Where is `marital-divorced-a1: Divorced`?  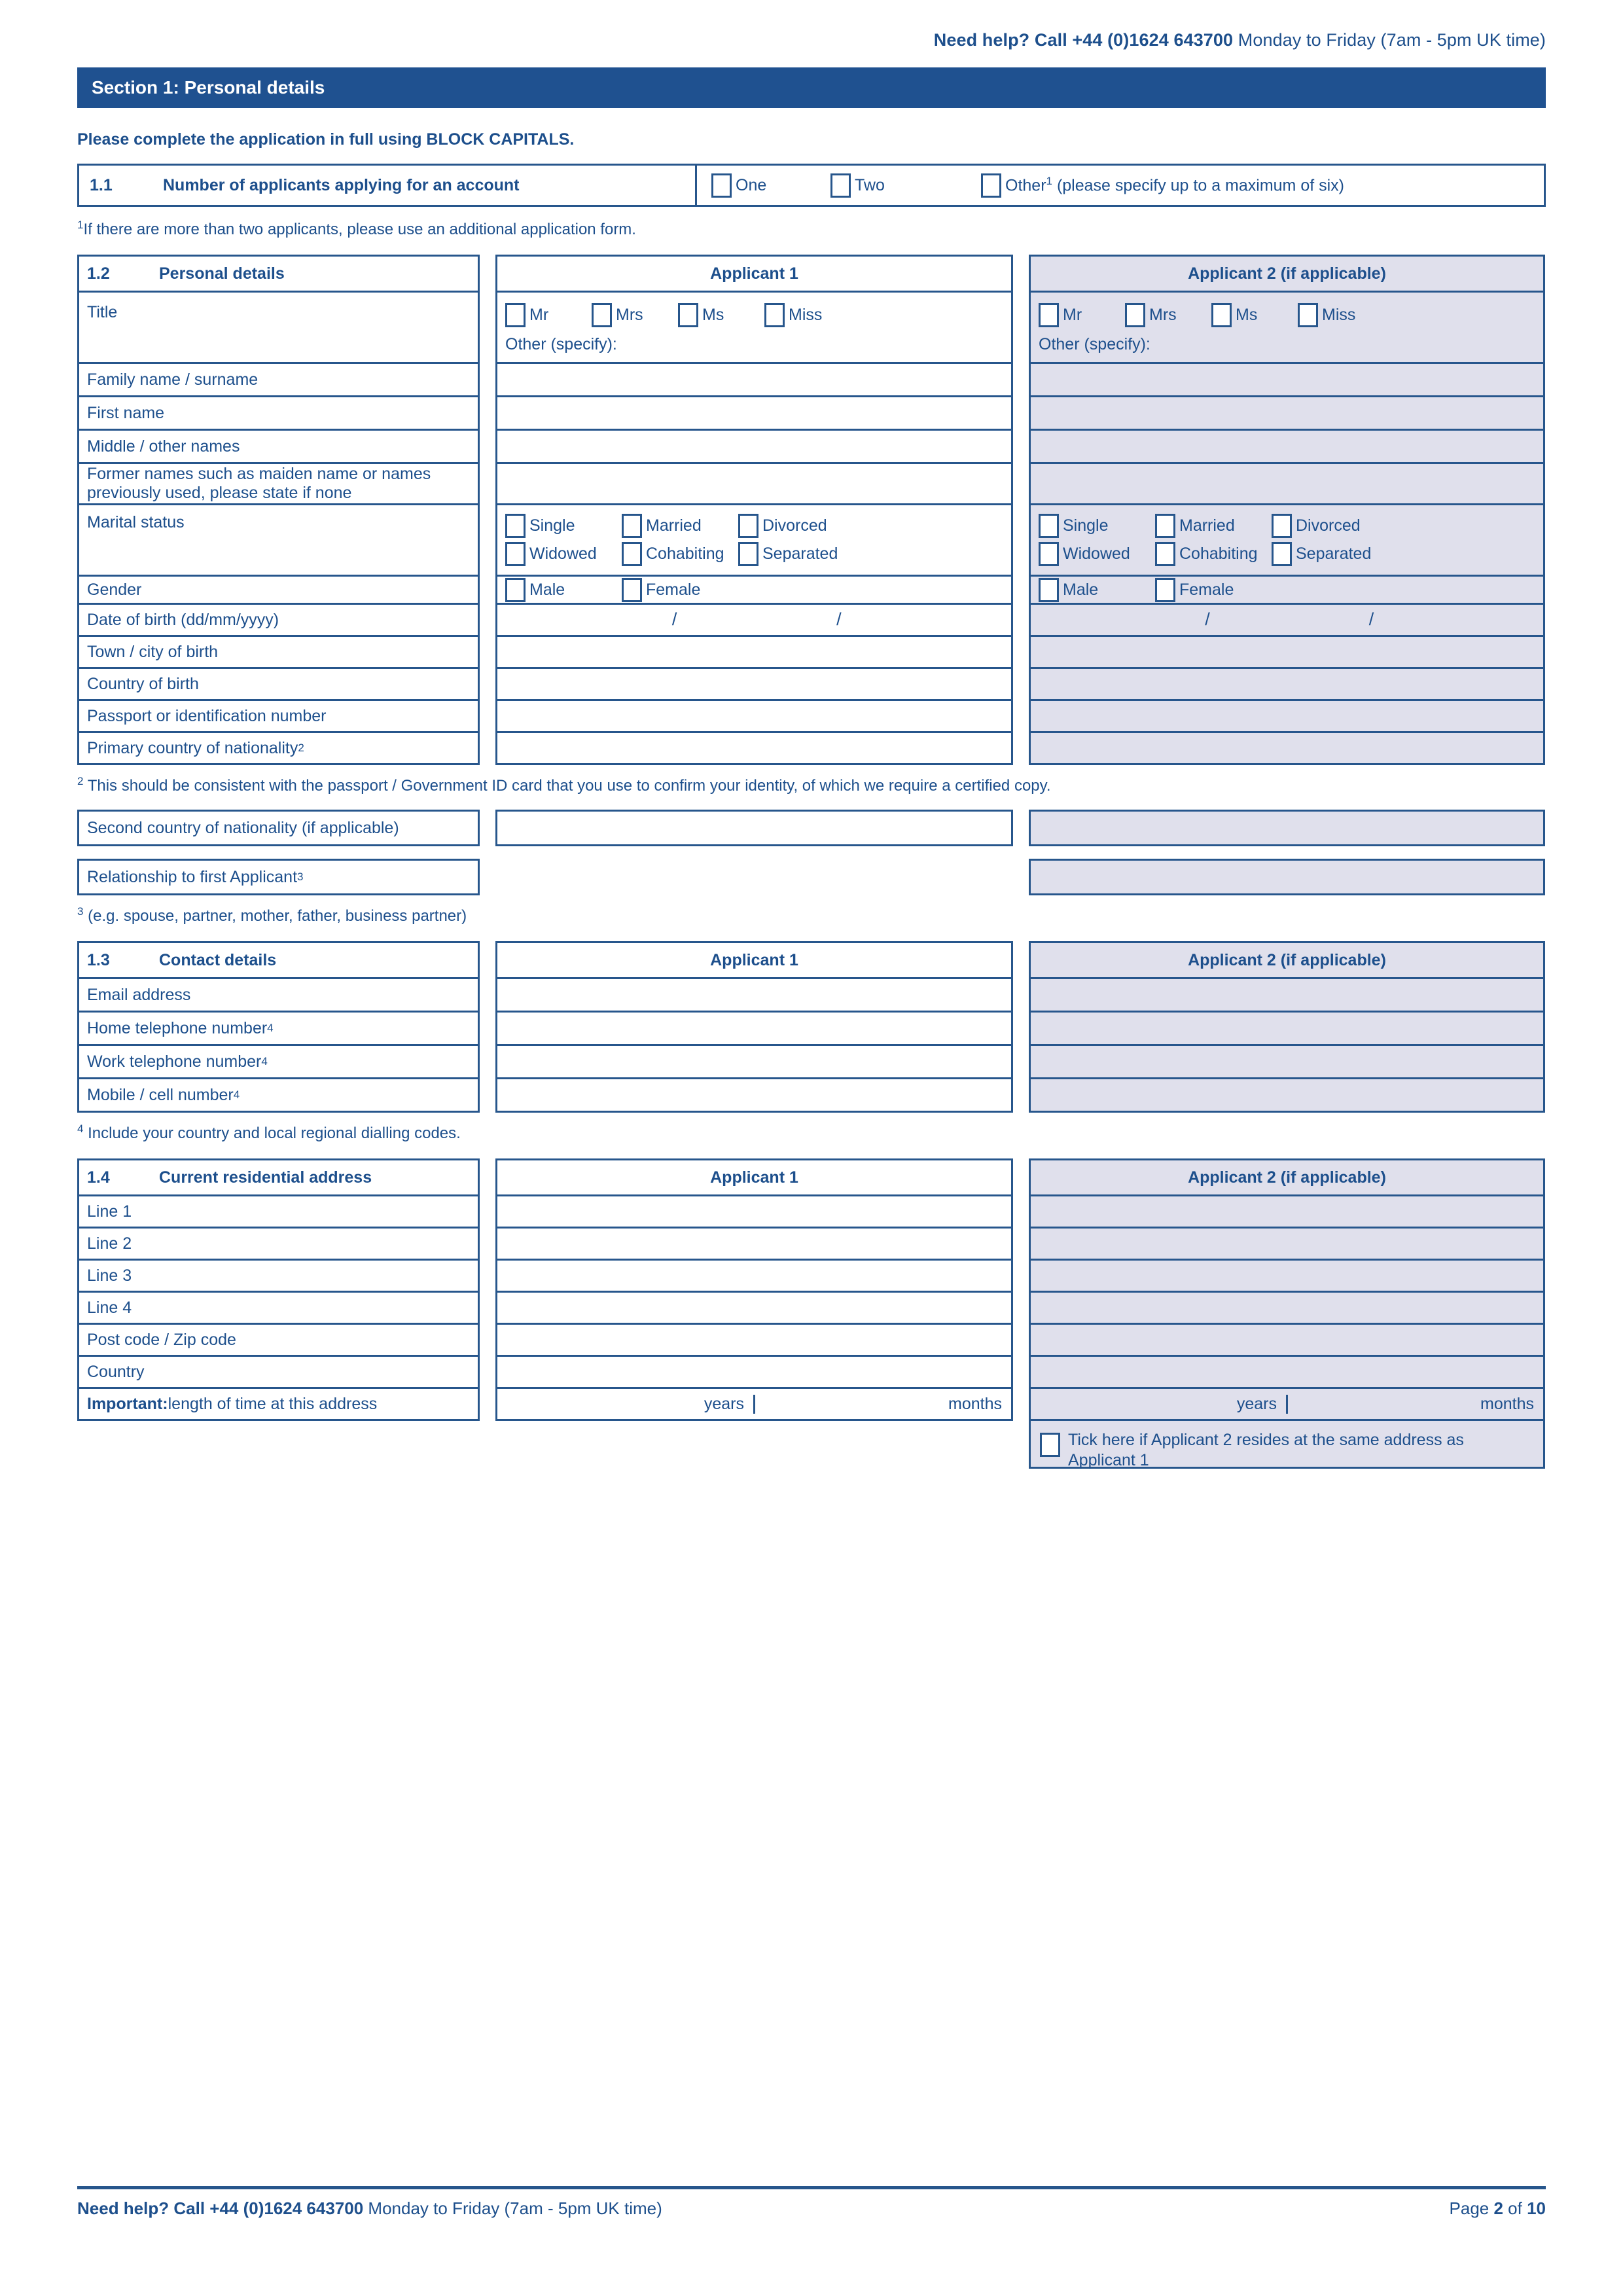 marital-divorced-a1: Divorced is located at coordinates (796, 526).